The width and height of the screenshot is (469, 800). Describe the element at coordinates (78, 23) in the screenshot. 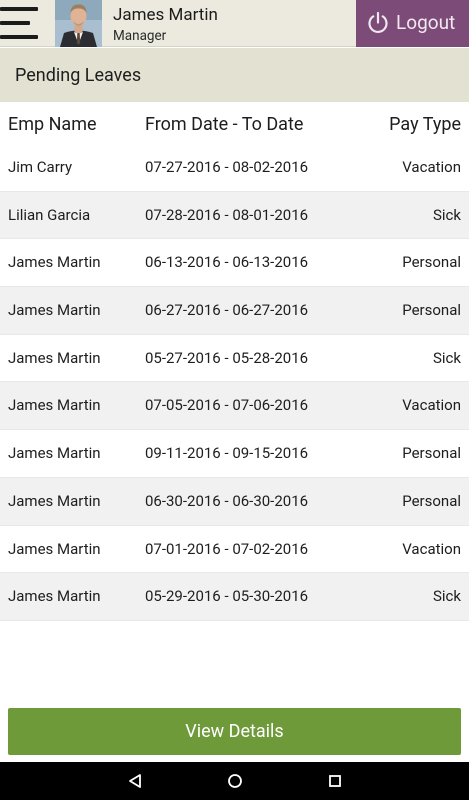

I see `avatar` at that location.